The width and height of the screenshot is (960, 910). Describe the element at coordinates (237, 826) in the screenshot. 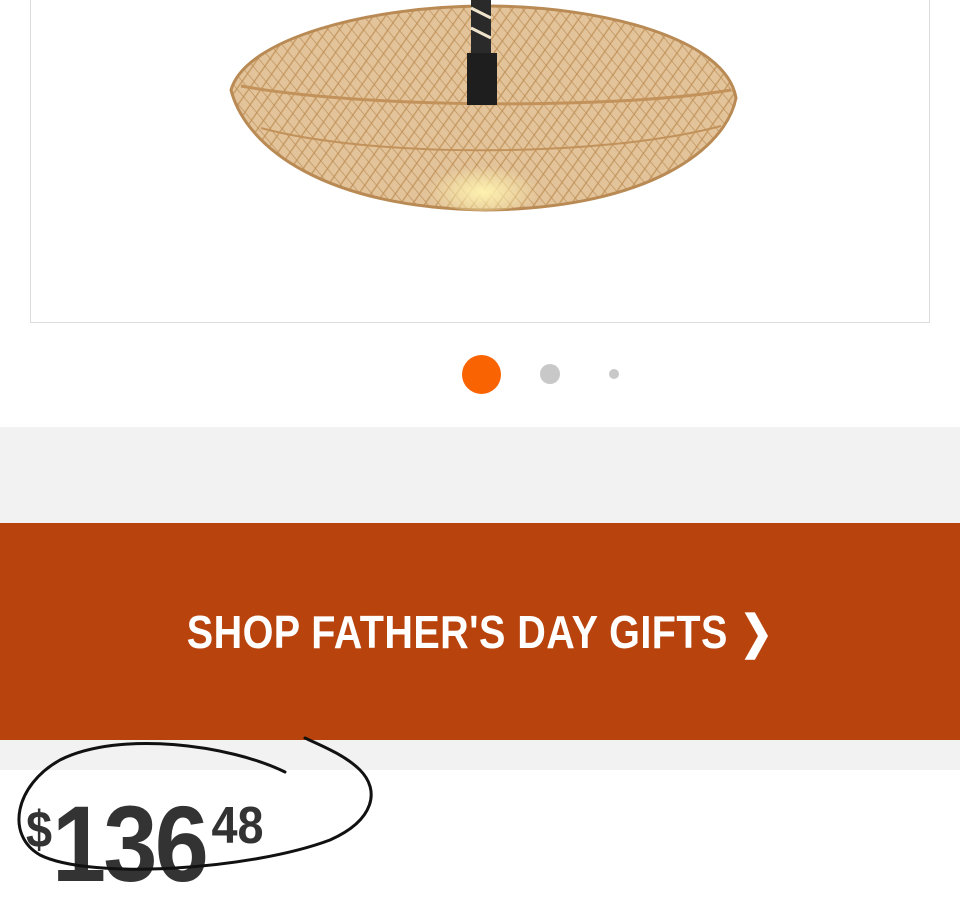

I see `price-cents: 48` at that location.